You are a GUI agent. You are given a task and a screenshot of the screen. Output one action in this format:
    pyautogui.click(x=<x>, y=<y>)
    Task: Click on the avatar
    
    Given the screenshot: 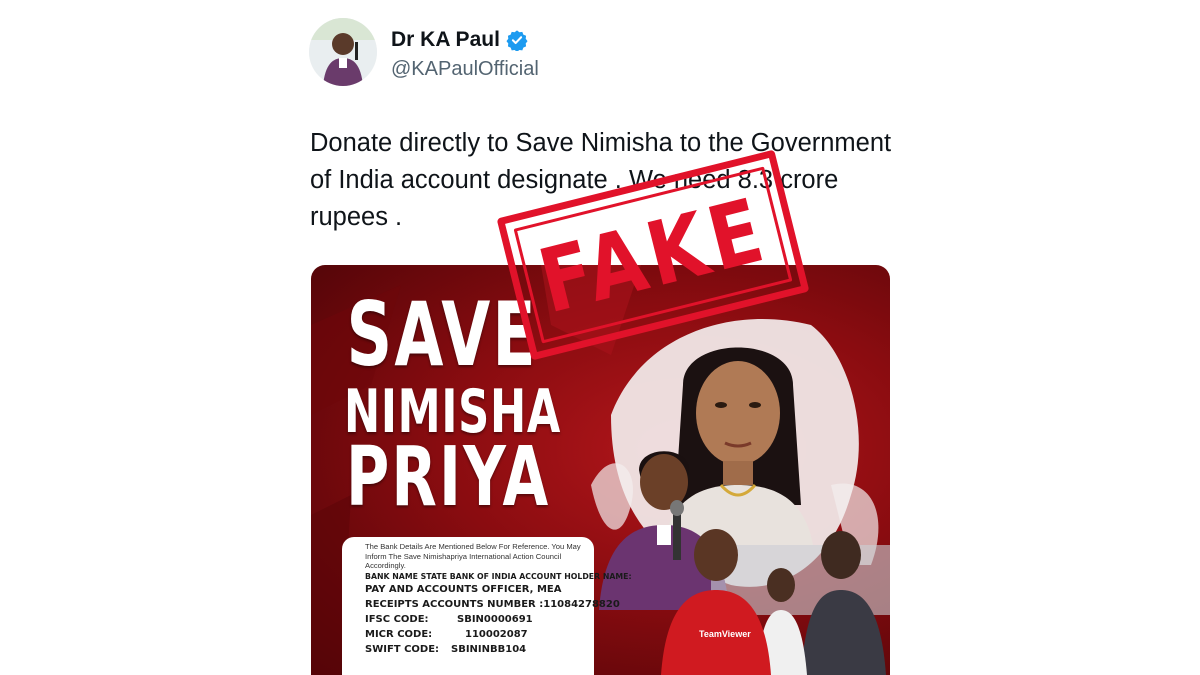 What is the action you would take?
    pyautogui.click(x=343, y=52)
    